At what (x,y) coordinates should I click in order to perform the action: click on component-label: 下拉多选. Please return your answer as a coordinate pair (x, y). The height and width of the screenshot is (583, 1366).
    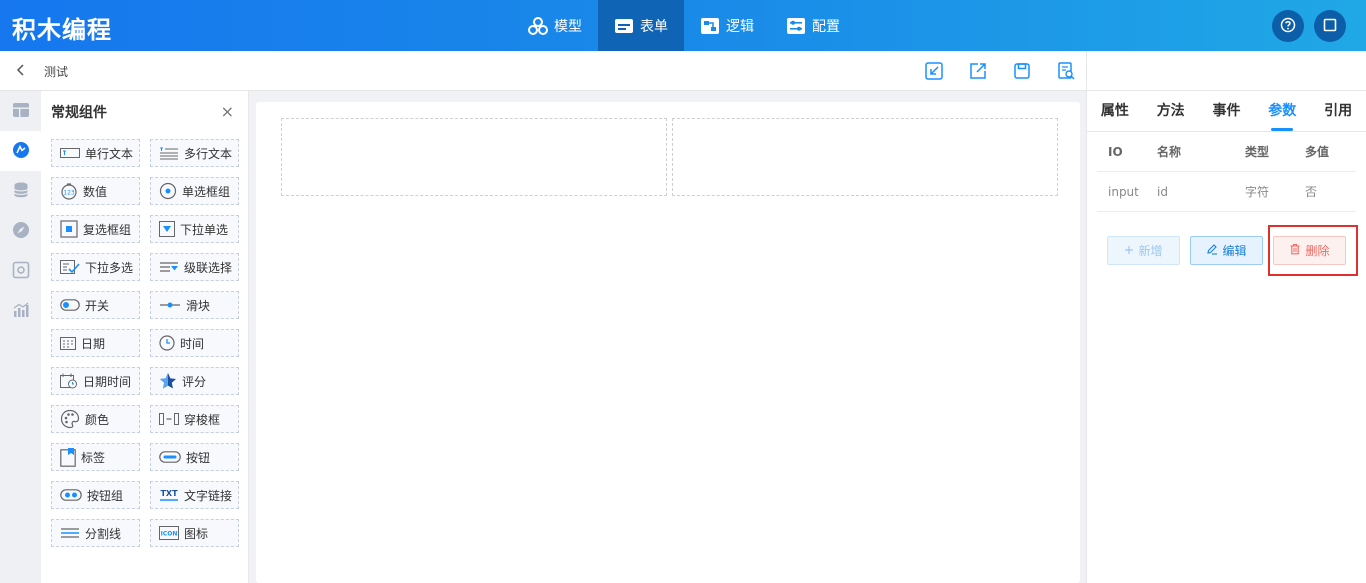
    Looking at the image, I should click on (109, 267).